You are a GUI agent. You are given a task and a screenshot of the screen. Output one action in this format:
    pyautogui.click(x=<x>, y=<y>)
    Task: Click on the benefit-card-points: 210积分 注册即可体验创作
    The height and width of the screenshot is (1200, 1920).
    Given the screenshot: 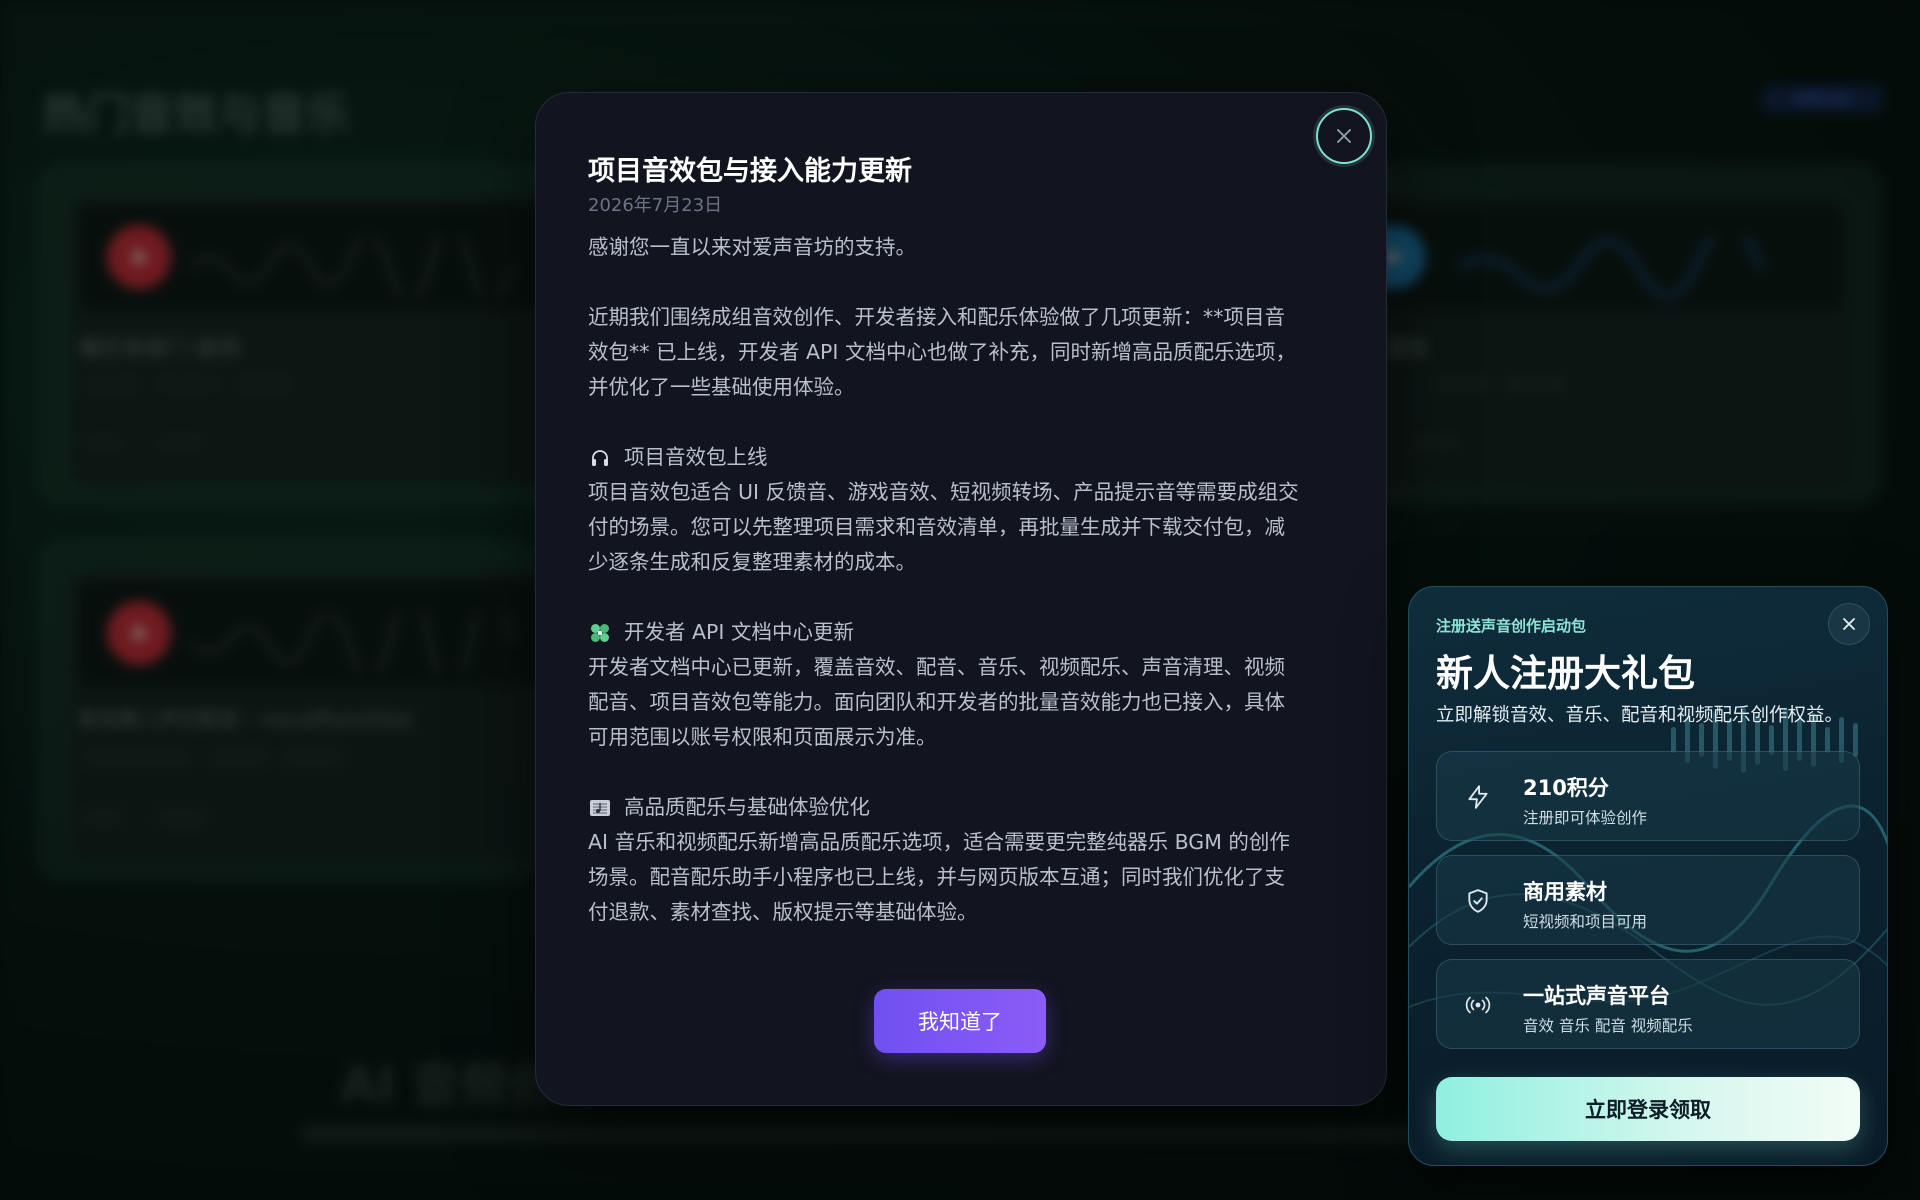 What is the action you would take?
    pyautogui.click(x=1648, y=796)
    